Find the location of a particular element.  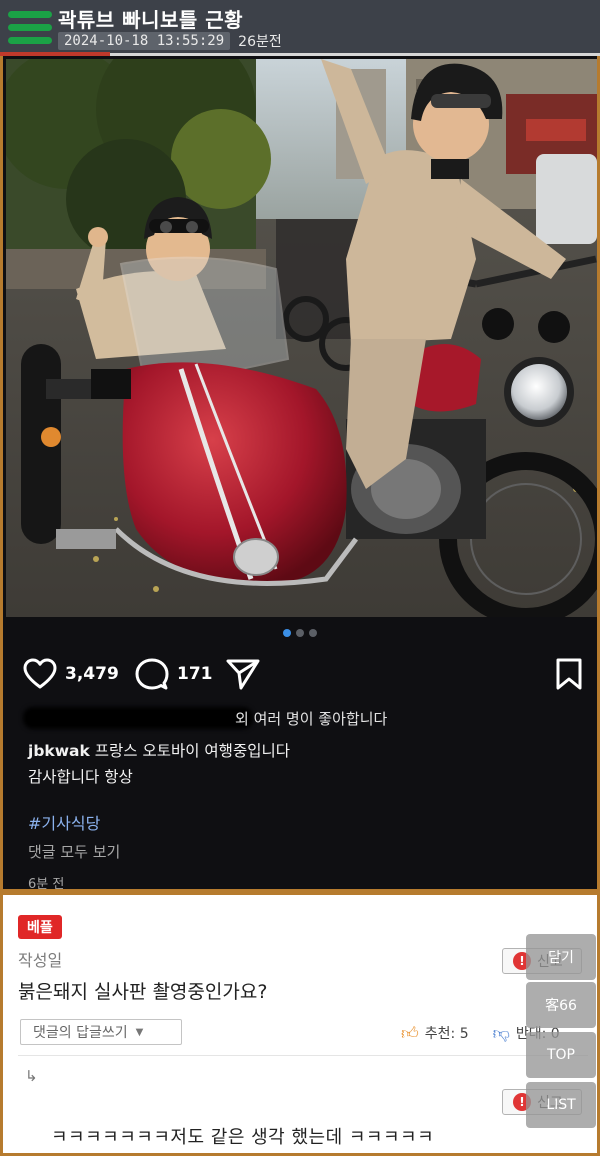

list-button: LIST is located at coordinates (561, 1105).